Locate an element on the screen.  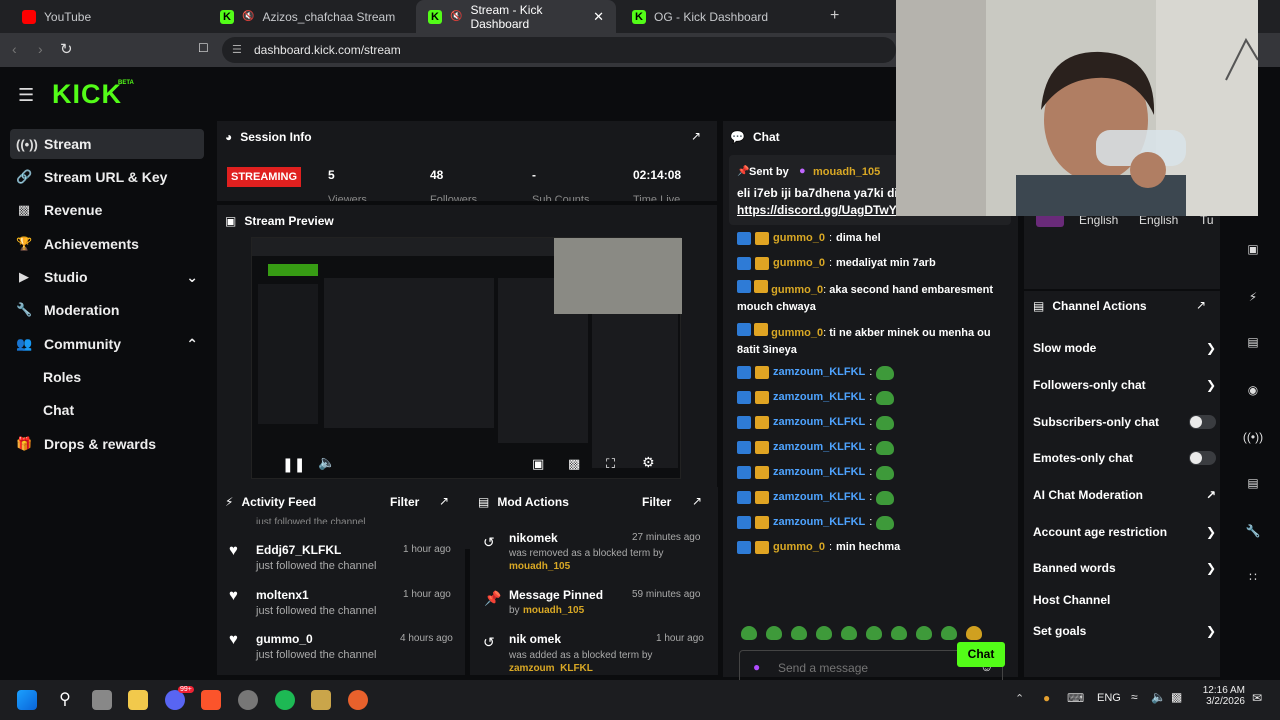
sidebar-item-drops-rewards: 🎁 Drops & rewards is located at coordinates (107, 444).